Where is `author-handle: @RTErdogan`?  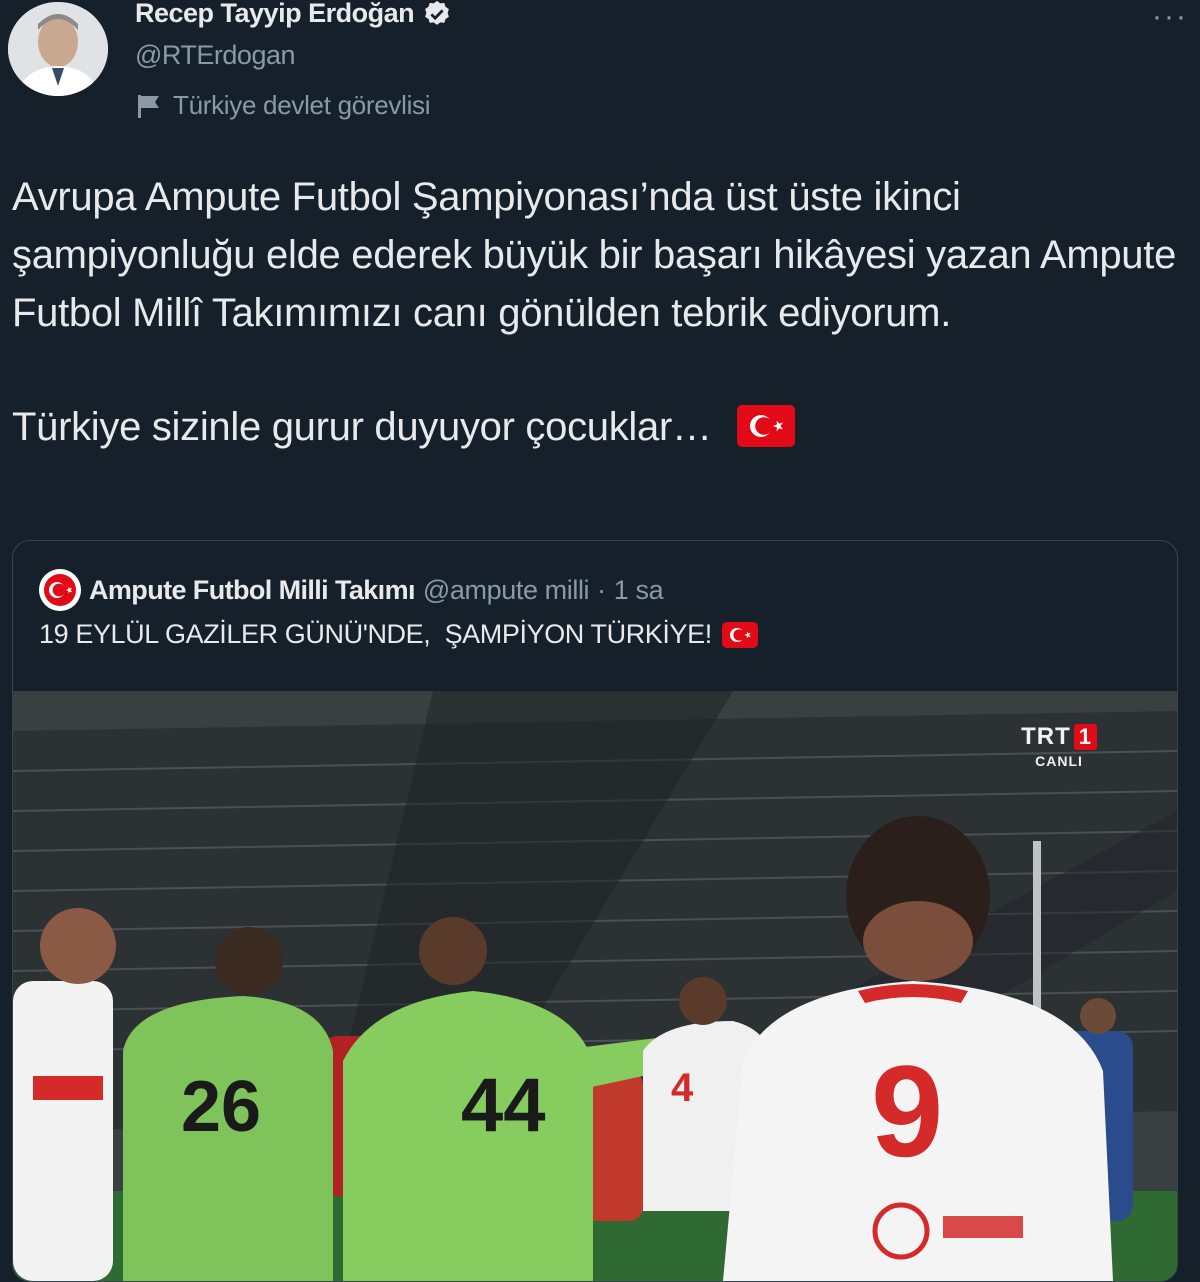 author-handle: @RTErdogan is located at coordinates (215, 55).